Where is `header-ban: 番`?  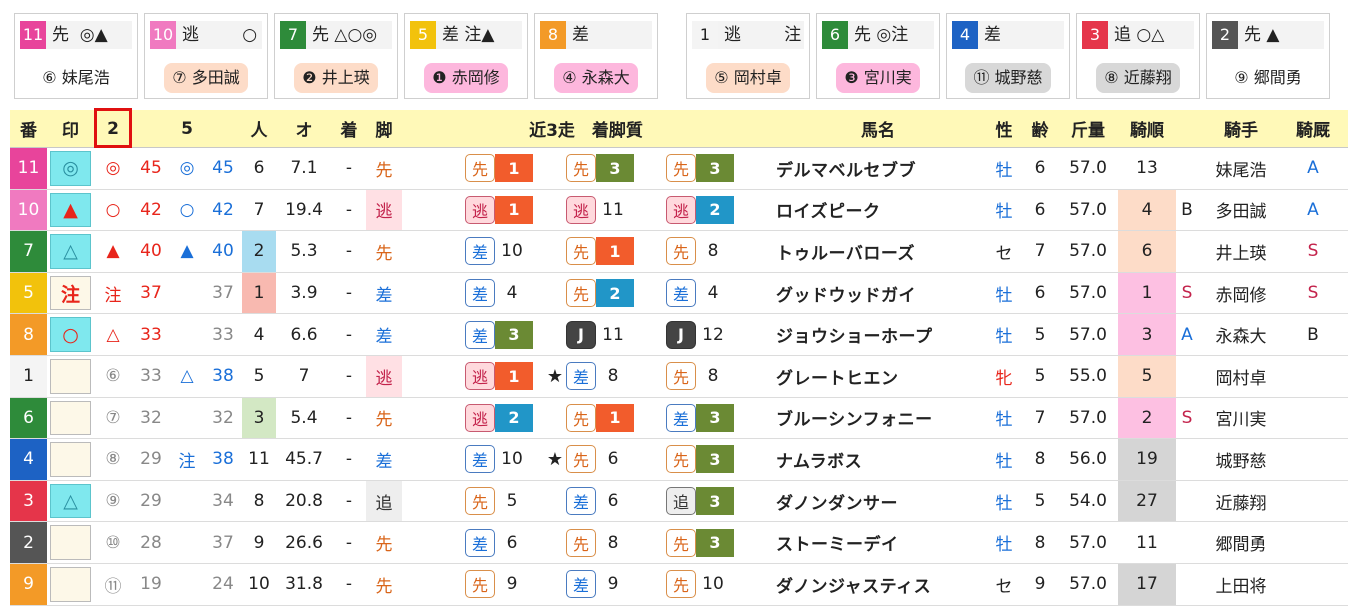 header-ban: 番 is located at coordinates (28, 128).